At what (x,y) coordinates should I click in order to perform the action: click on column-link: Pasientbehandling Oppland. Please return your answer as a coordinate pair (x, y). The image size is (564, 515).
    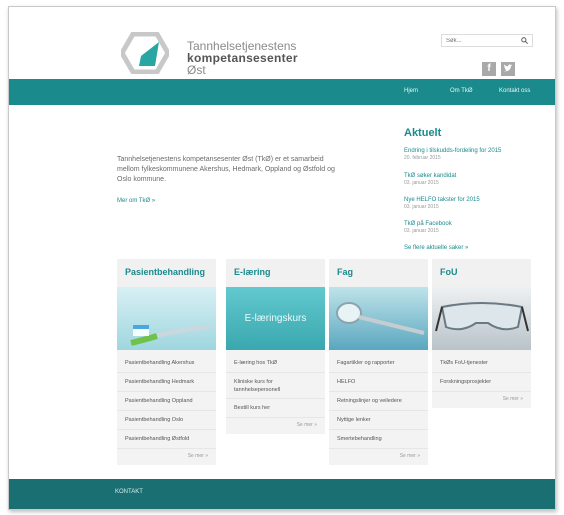
    Looking at the image, I should click on (166, 401).